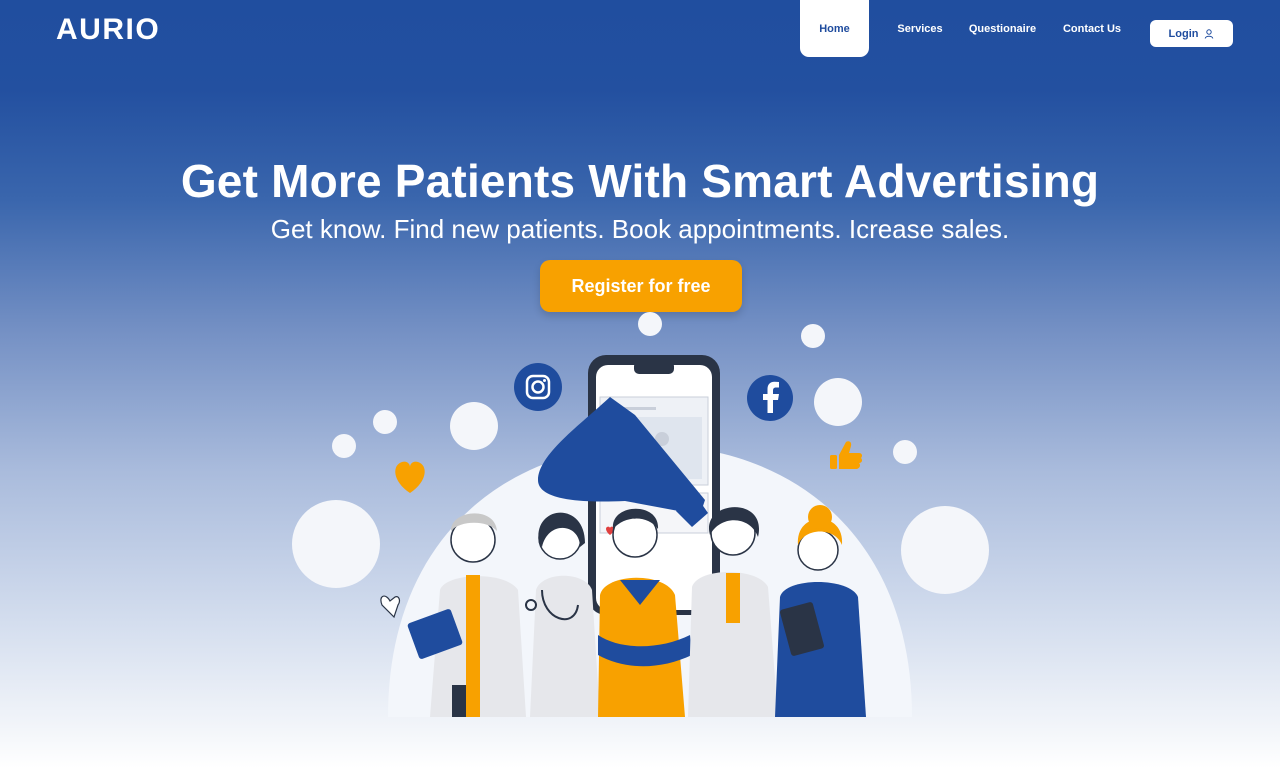 This screenshot has width=1280, height=768. Describe the element at coordinates (1183, 33) in the screenshot. I see `login-label: Login` at that location.